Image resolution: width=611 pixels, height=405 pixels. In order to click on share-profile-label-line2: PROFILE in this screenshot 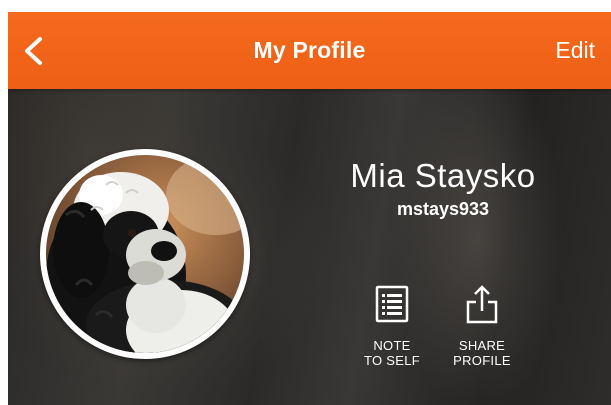, I will do `click(482, 360)`.